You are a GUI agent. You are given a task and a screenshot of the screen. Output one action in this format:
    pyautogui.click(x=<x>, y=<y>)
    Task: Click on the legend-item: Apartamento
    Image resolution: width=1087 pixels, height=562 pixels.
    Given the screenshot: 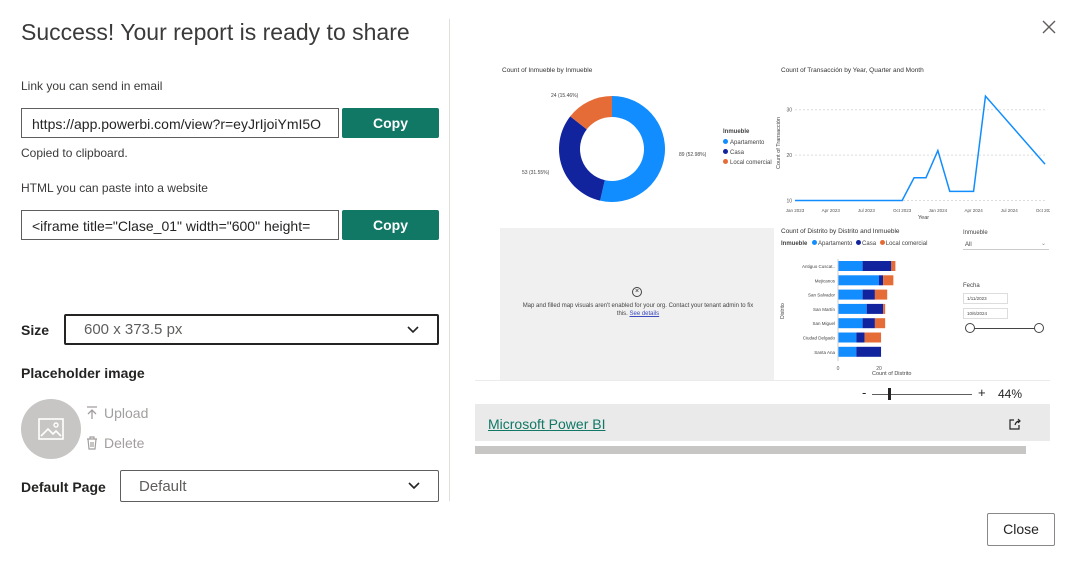 What is the action you would take?
    pyautogui.click(x=747, y=144)
    